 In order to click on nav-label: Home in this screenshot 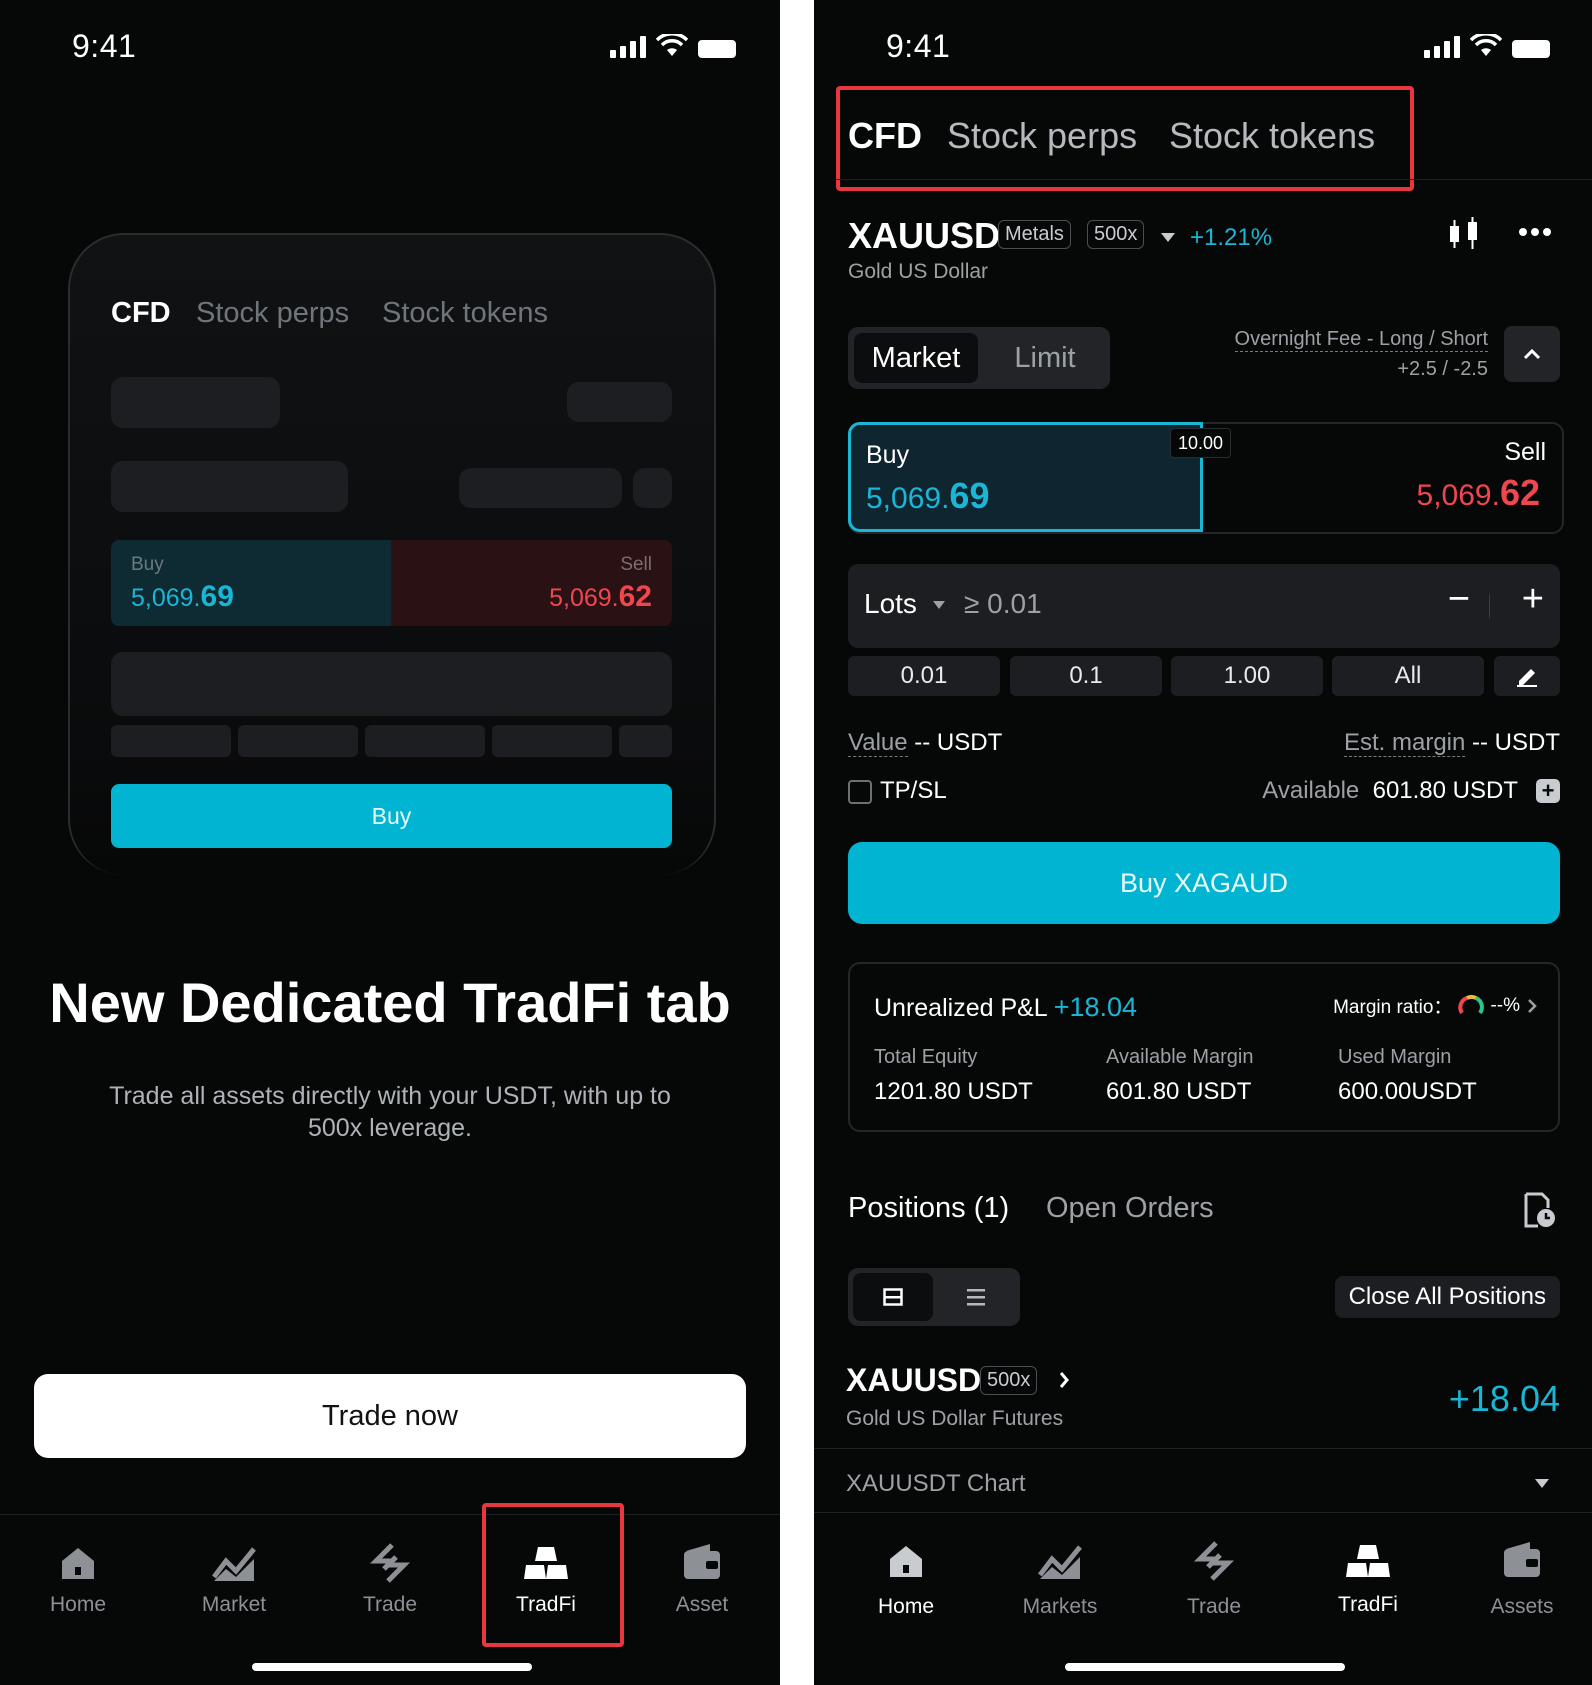, I will do `click(906, 1606)`.